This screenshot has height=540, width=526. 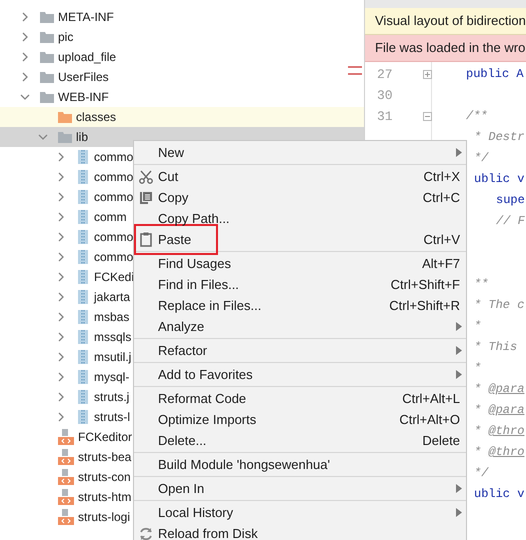 What do you see at coordinates (112, 377) in the screenshot?
I see `tree-item-label: mysql-` at bounding box center [112, 377].